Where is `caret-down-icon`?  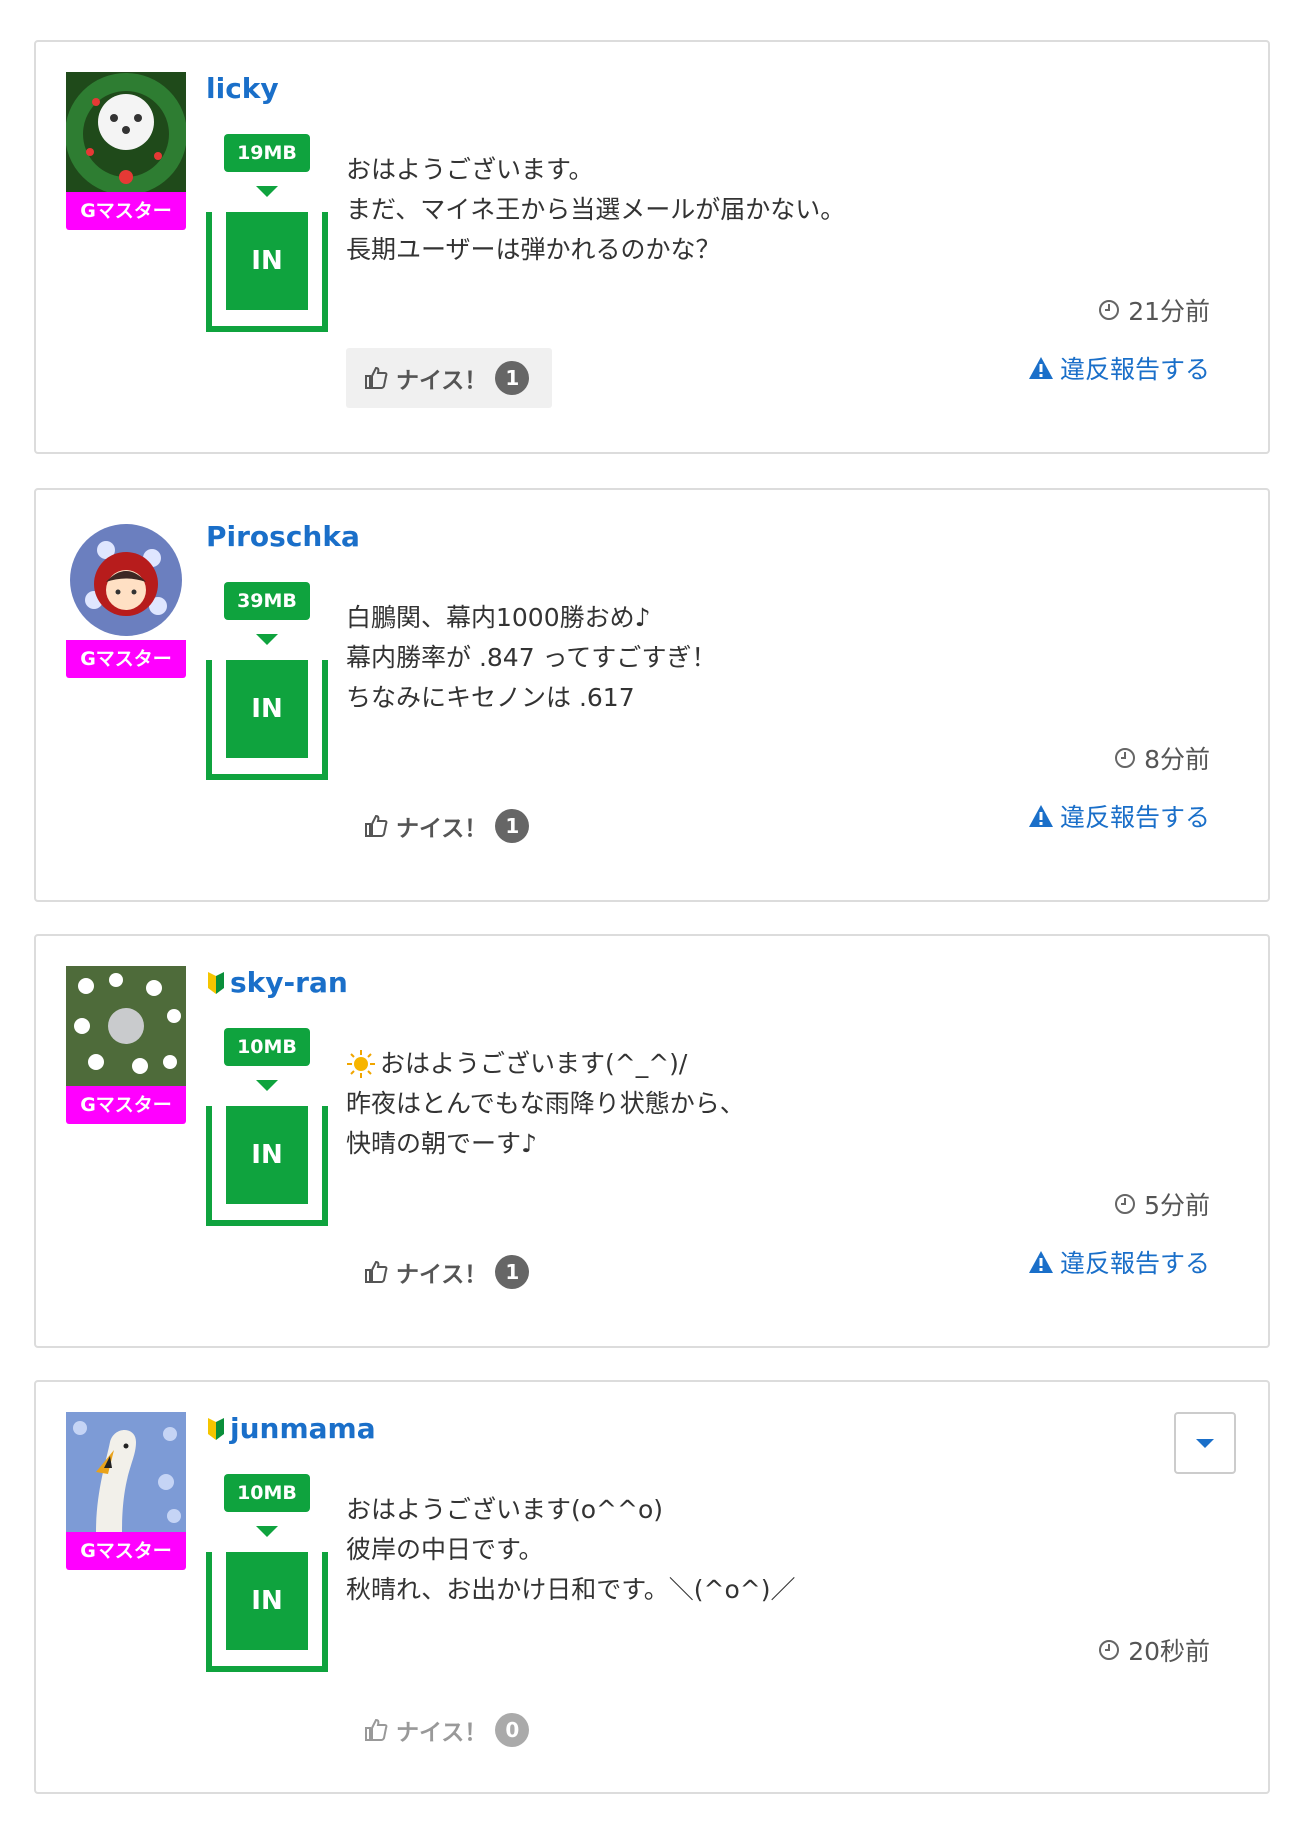
caret-down-icon is located at coordinates (1205, 1443).